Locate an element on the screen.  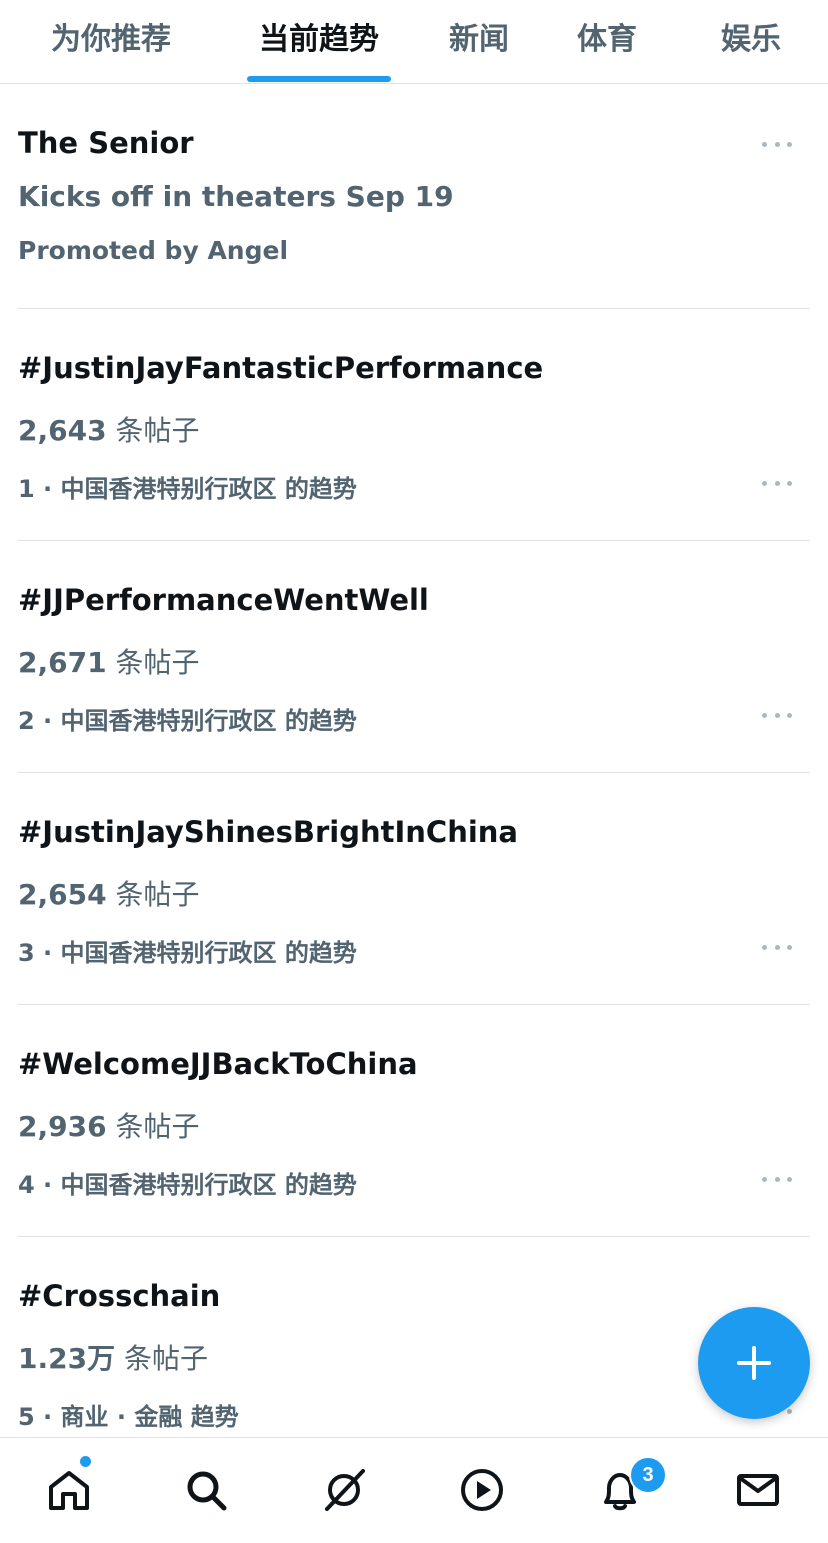
tab-news: 新闻 is located at coordinates (479, 41).